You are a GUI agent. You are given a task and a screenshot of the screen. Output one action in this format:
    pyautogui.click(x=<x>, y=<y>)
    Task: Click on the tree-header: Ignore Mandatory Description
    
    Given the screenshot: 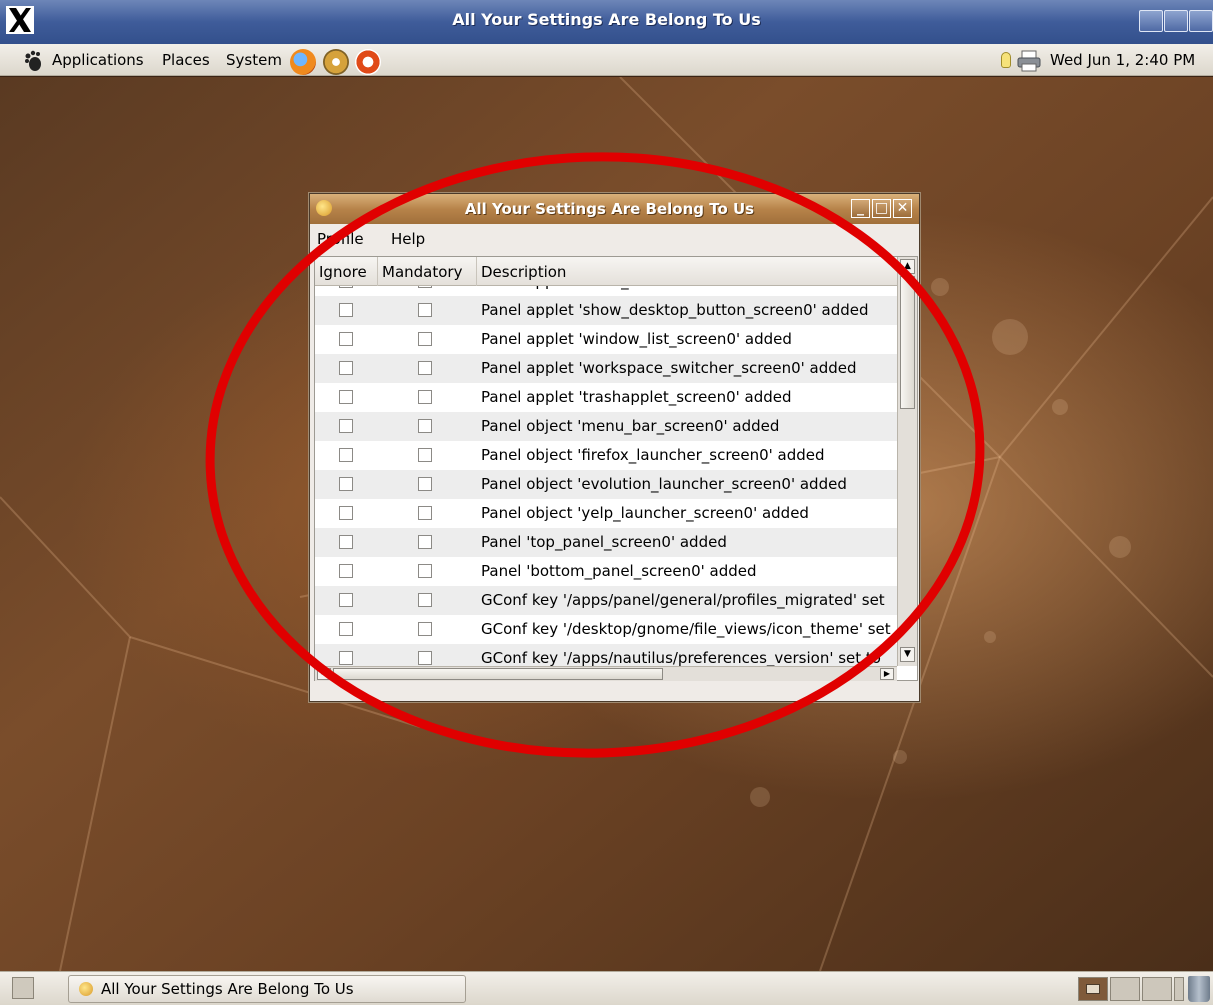 What is the action you would take?
    pyautogui.click(x=606, y=271)
    